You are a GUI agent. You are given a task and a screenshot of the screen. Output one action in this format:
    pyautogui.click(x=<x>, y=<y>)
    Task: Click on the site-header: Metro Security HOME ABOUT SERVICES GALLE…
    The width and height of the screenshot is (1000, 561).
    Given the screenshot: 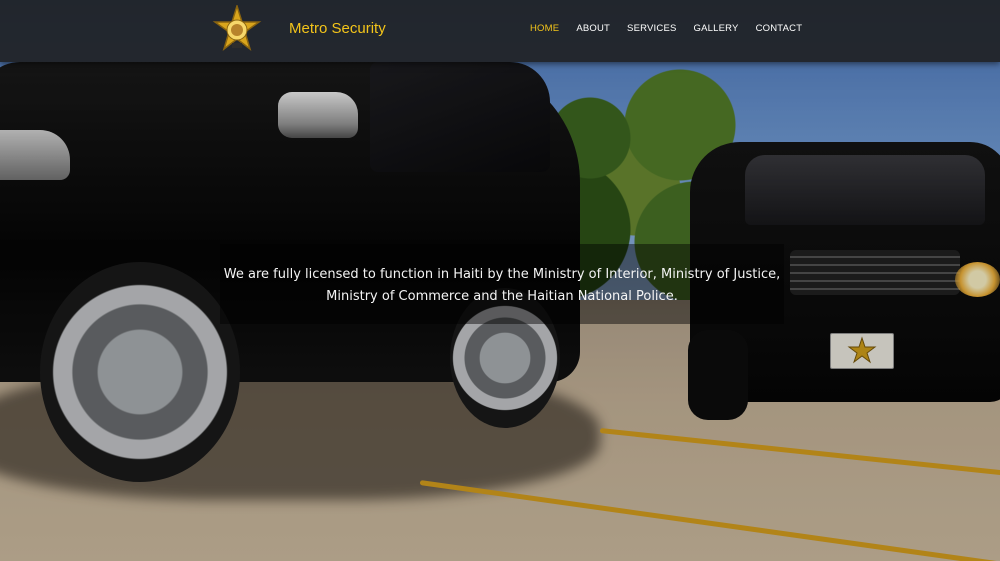 What is the action you would take?
    pyautogui.click(x=500, y=31)
    